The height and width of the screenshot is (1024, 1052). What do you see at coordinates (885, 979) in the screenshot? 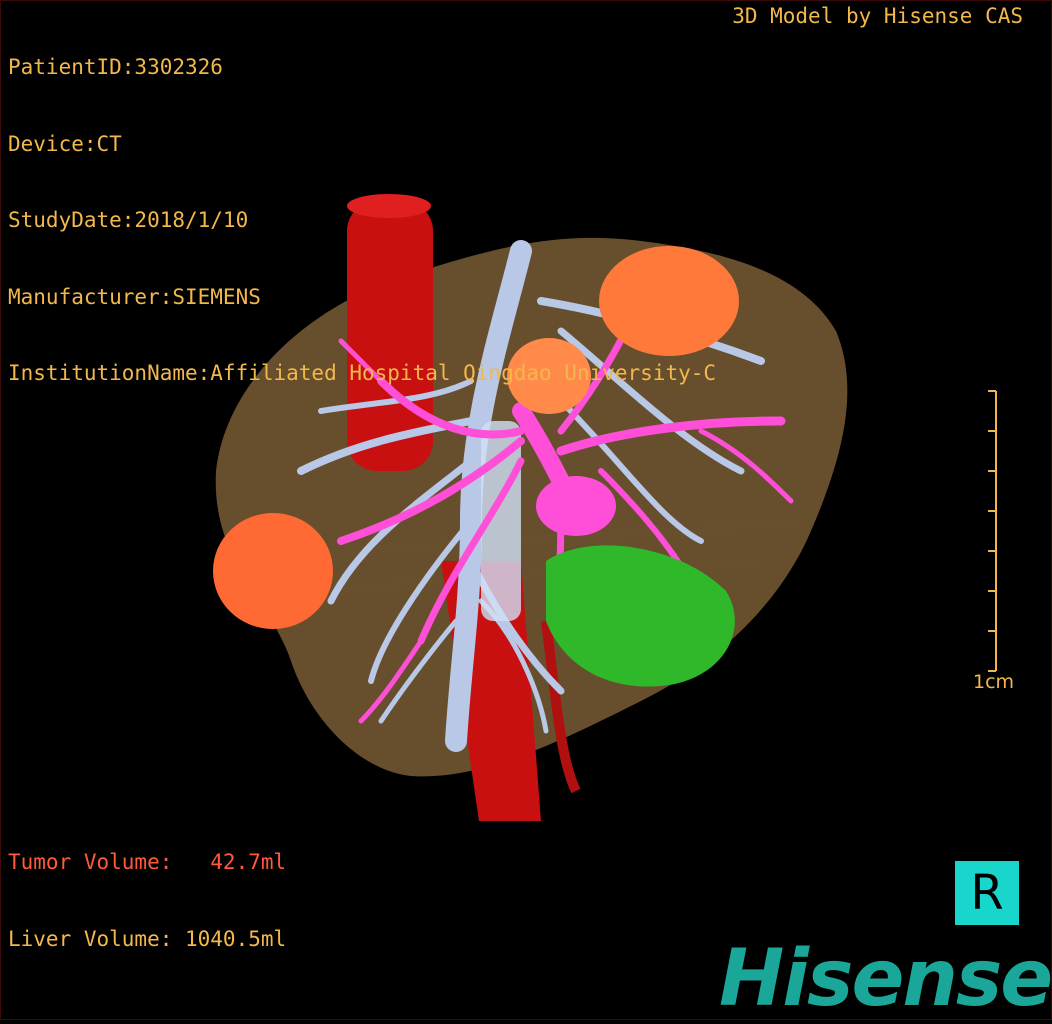
I see `hisense-logo: Hisense` at bounding box center [885, 979].